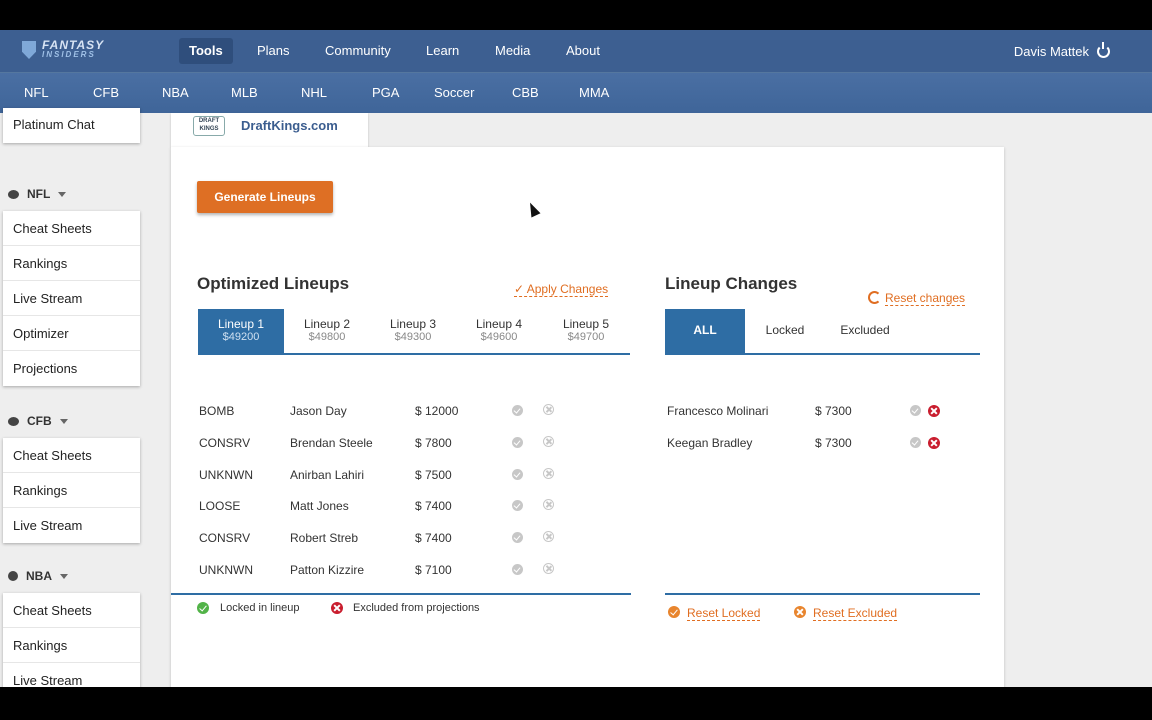  Describe the element at coordinates (674, 612) in the screenshot. I see `reset-locked-icon` at that location.